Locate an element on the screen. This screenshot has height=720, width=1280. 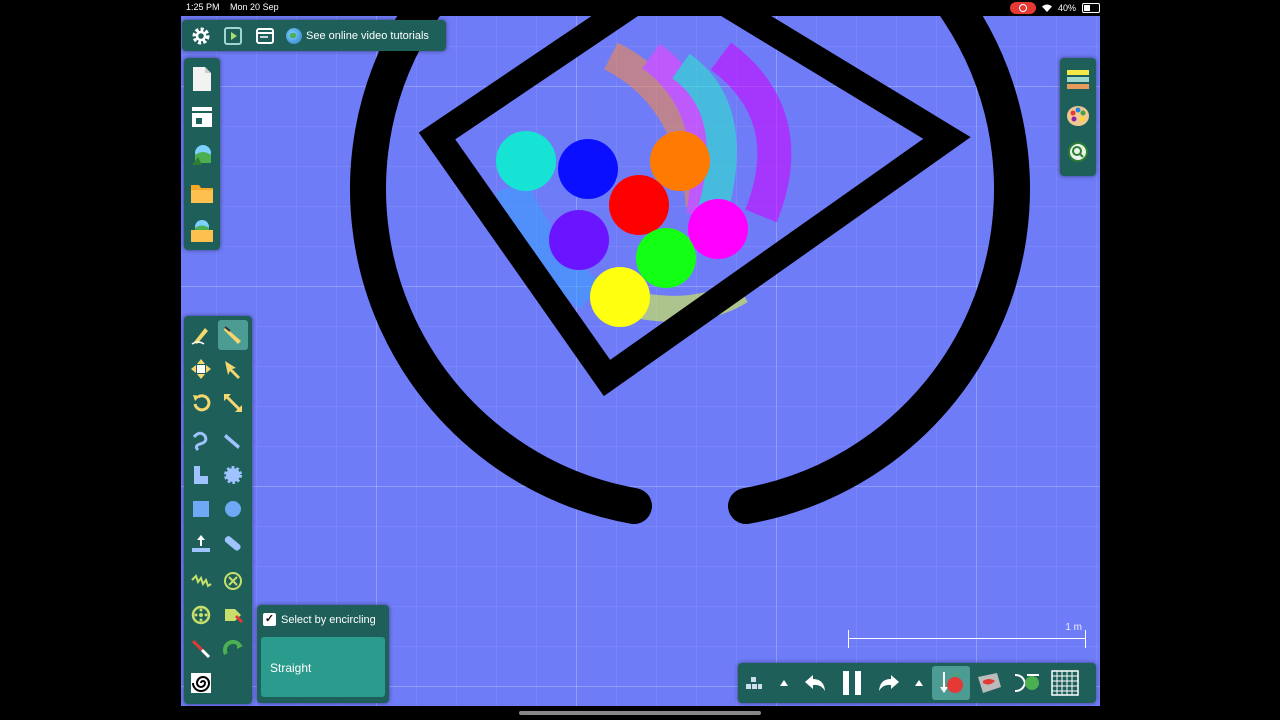
status-date: Mon 20 Sep is located at coordinates (254, 7).